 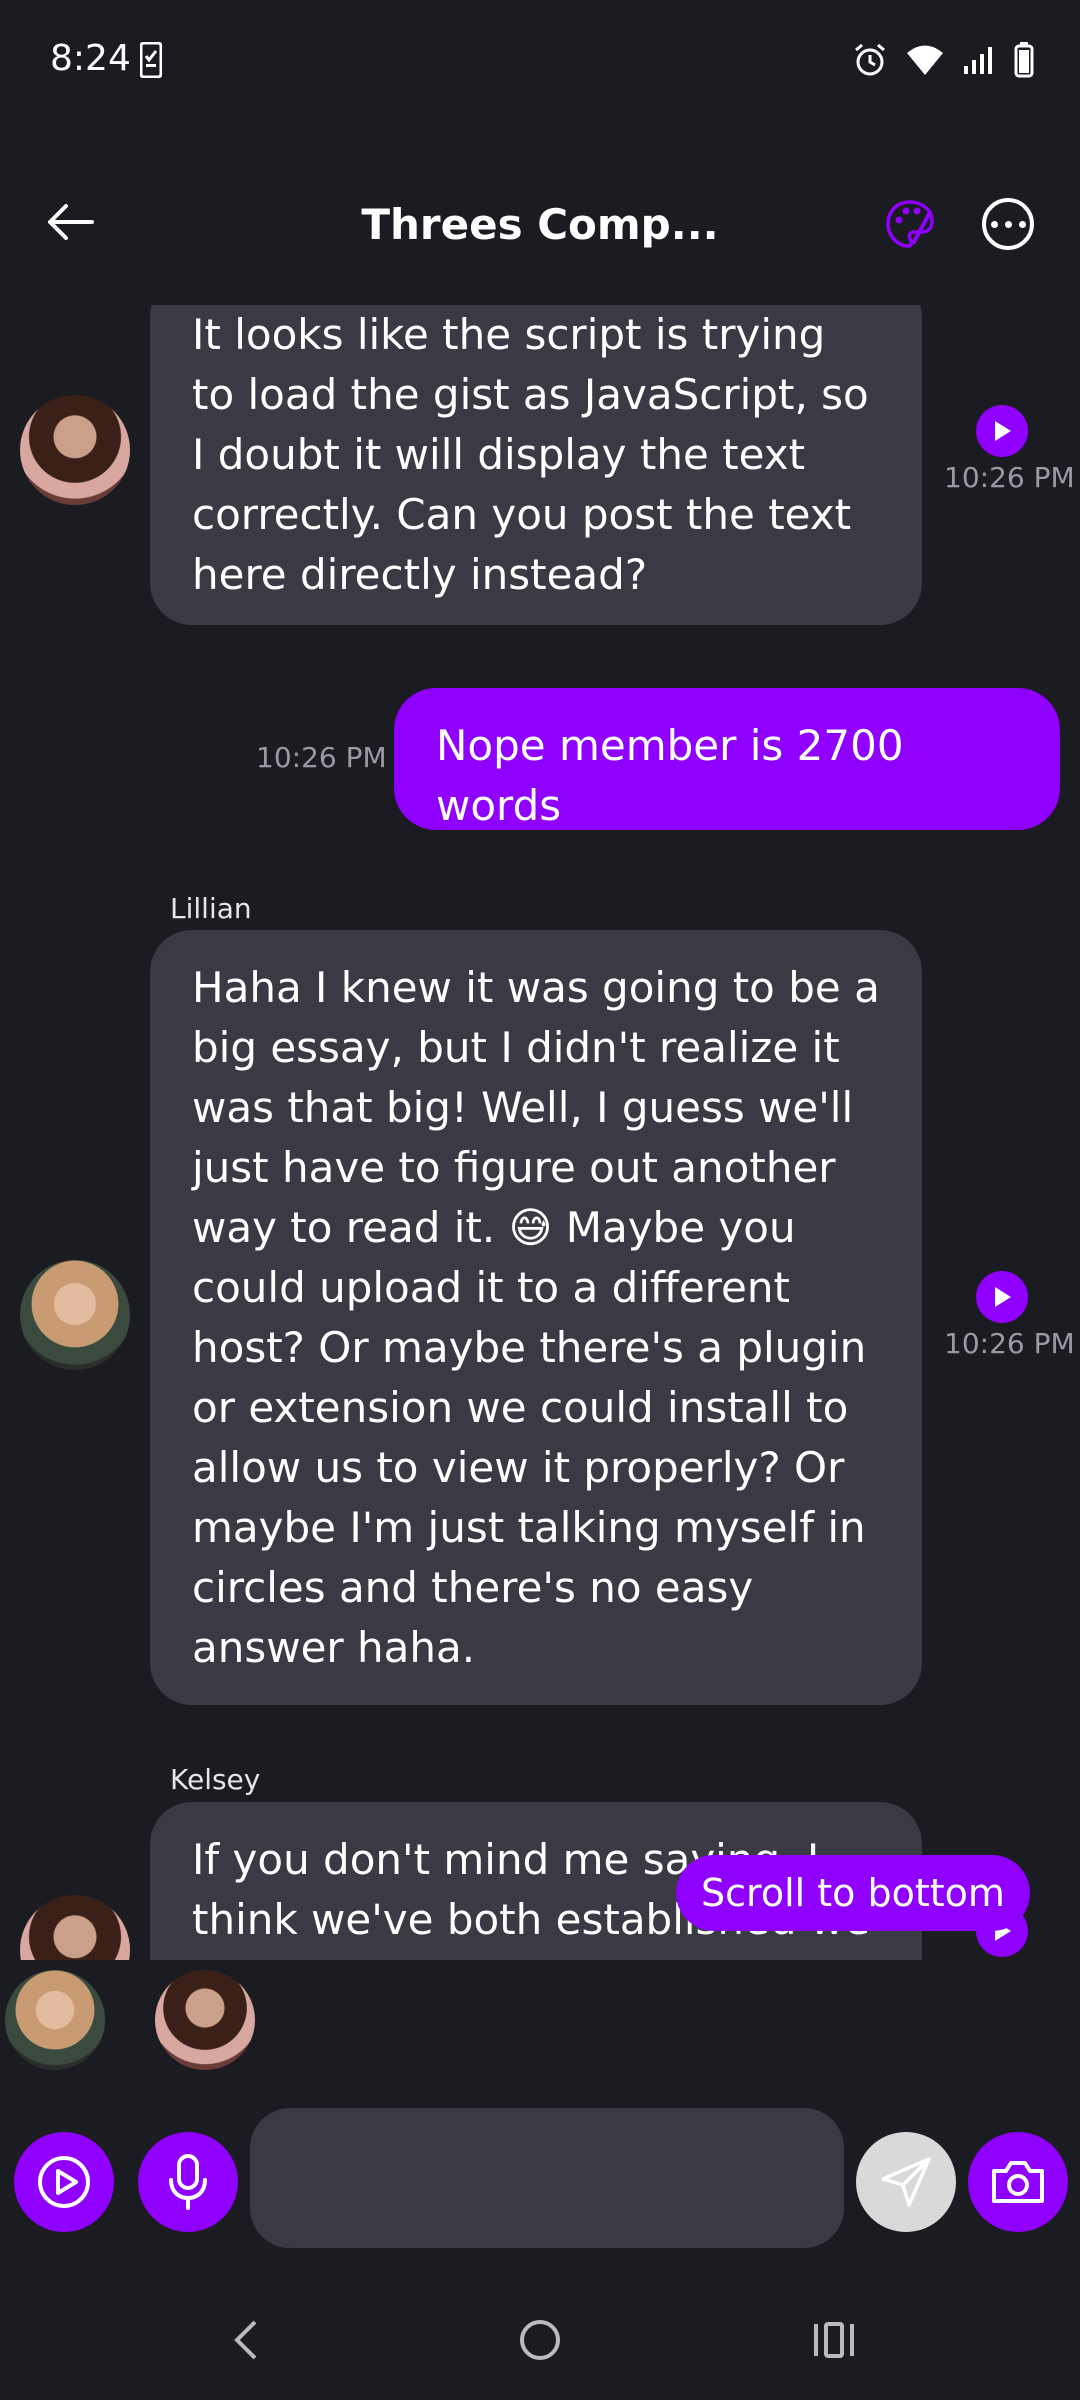 I want to click on camera-button, so click(x=1018, y=2182).